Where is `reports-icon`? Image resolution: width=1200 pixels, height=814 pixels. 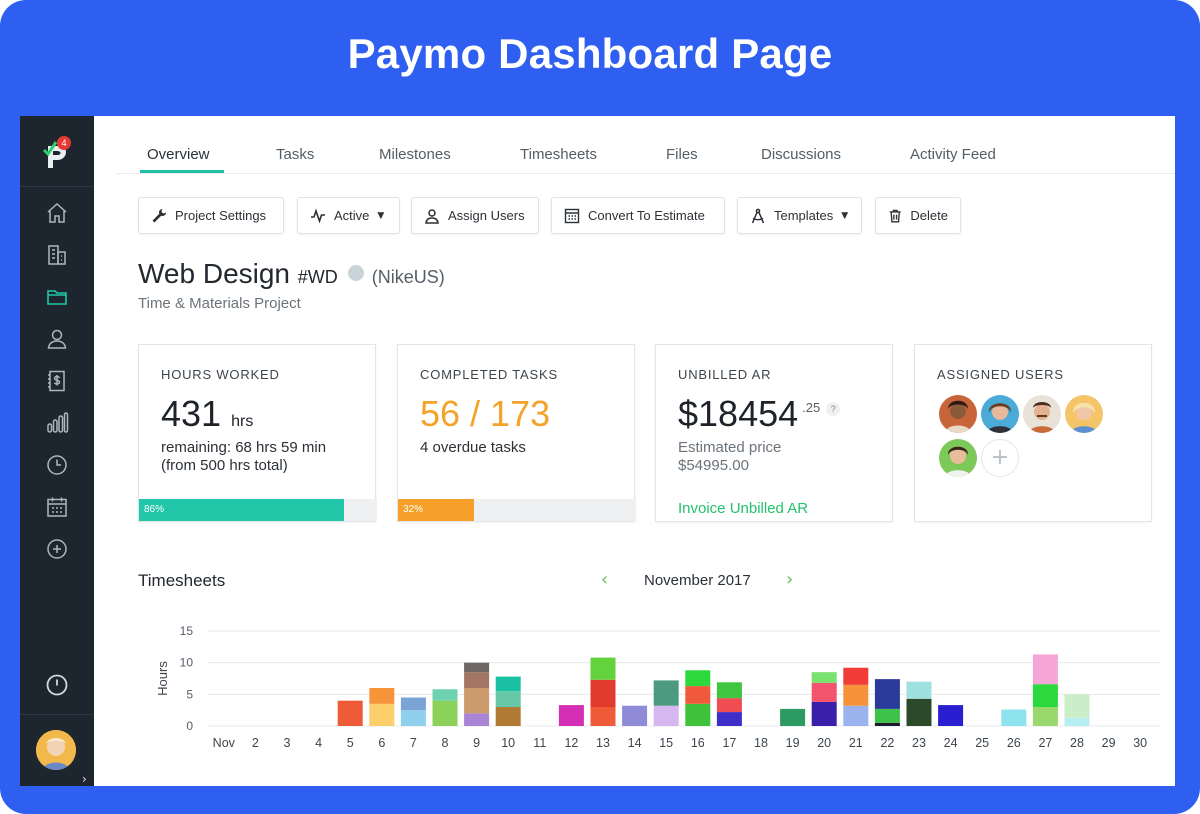 reports-icon is located at coordinates (57, 423).